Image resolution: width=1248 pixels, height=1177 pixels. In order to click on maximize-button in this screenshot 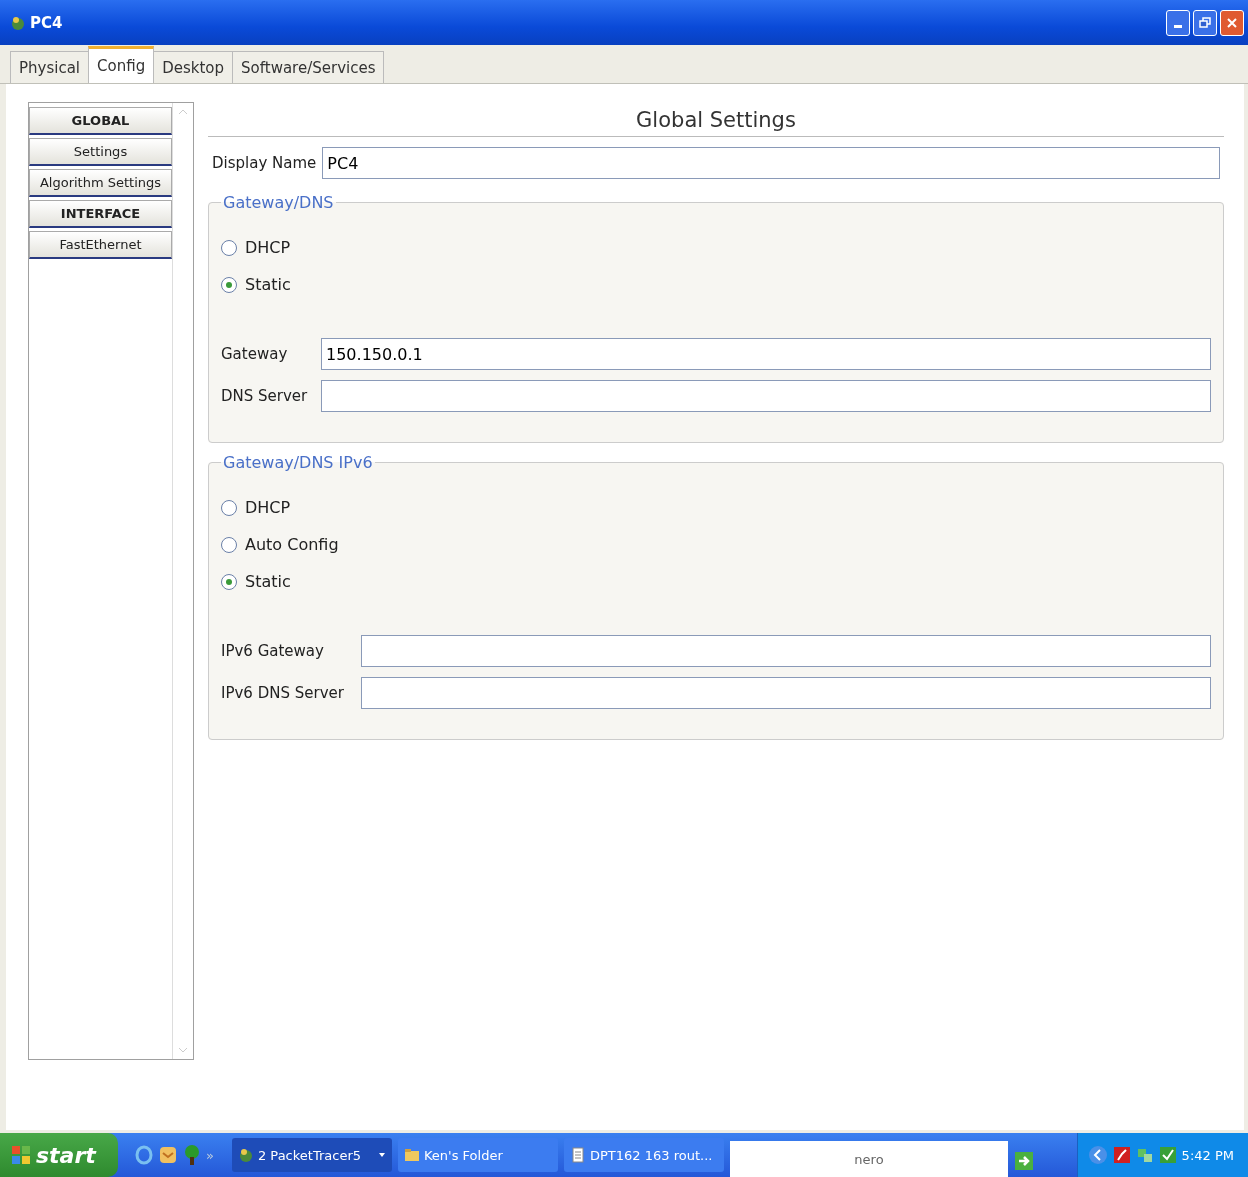, I will do `click(1205, 22)`.